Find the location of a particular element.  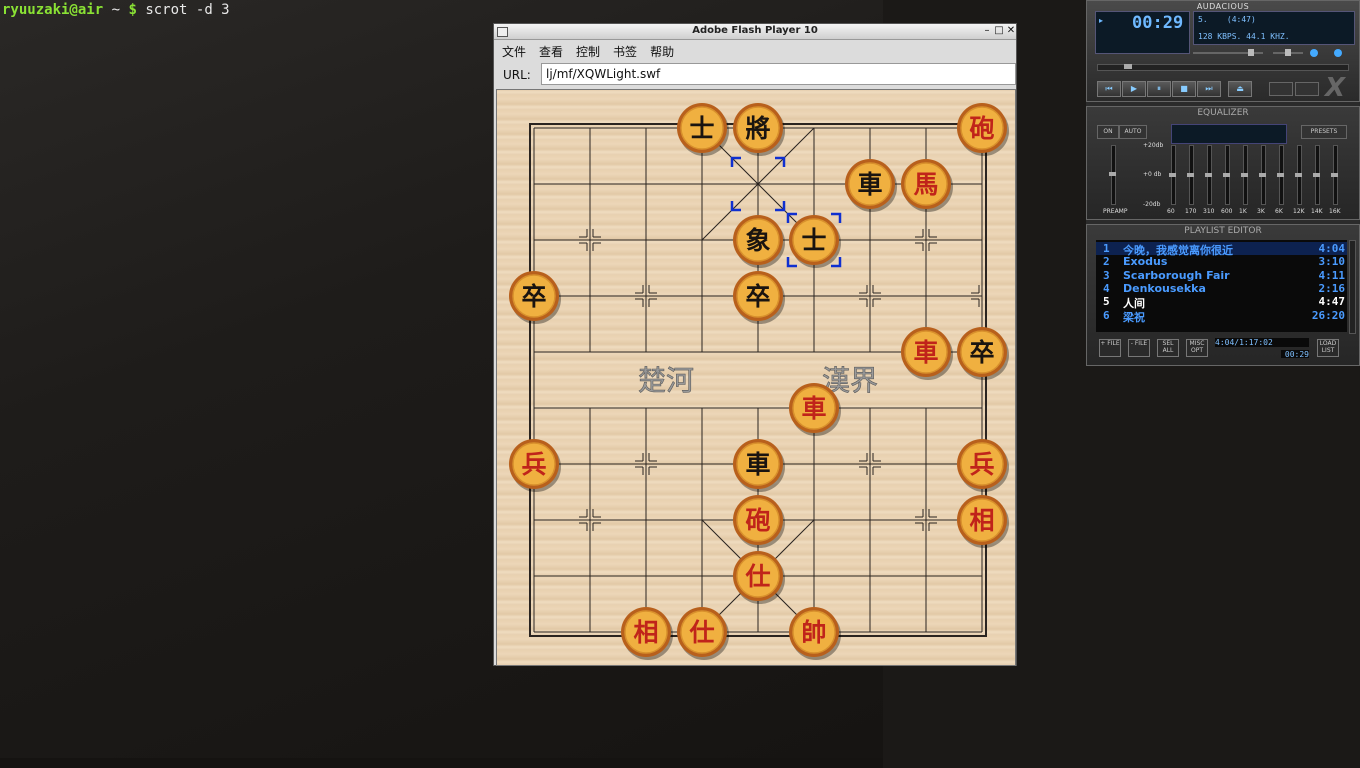

remove-file-button: - FILE is located at coordinates (1139, 348).